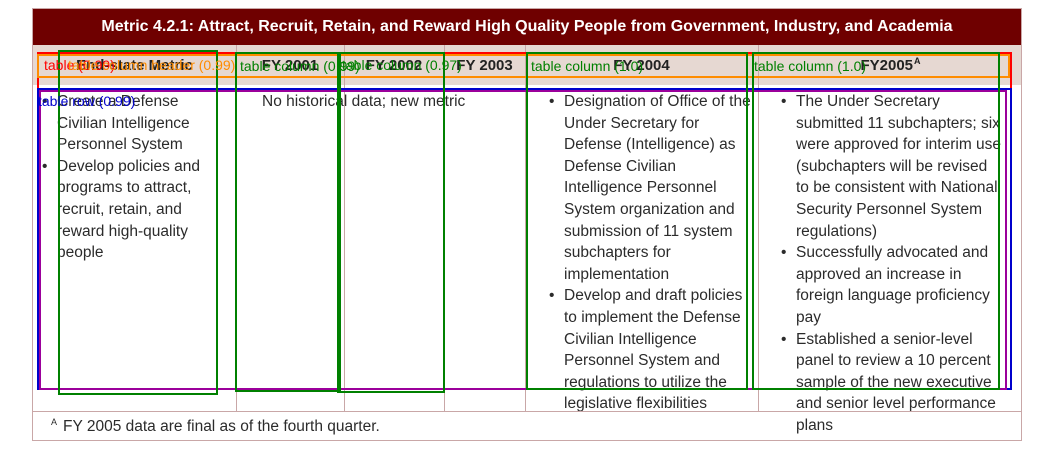 The image size is (1051, 458). I want to click on header-fy2003: FY 2003, so click(484, 65).